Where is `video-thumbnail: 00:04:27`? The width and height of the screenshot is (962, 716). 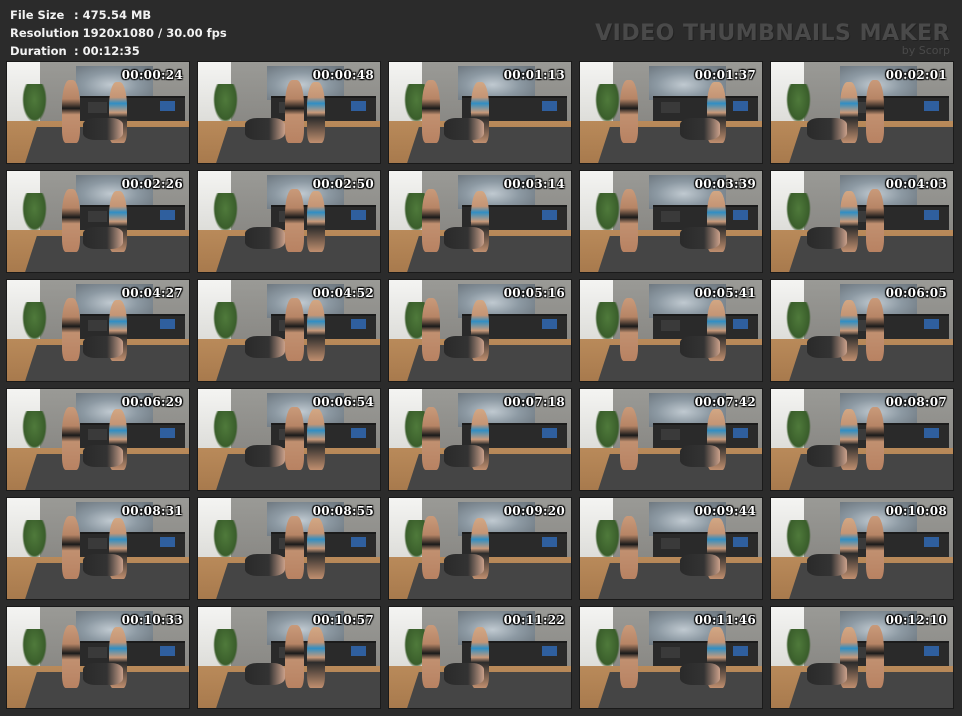 video-thumbnail: 00:04:27 is located at coordinates (98, 330).